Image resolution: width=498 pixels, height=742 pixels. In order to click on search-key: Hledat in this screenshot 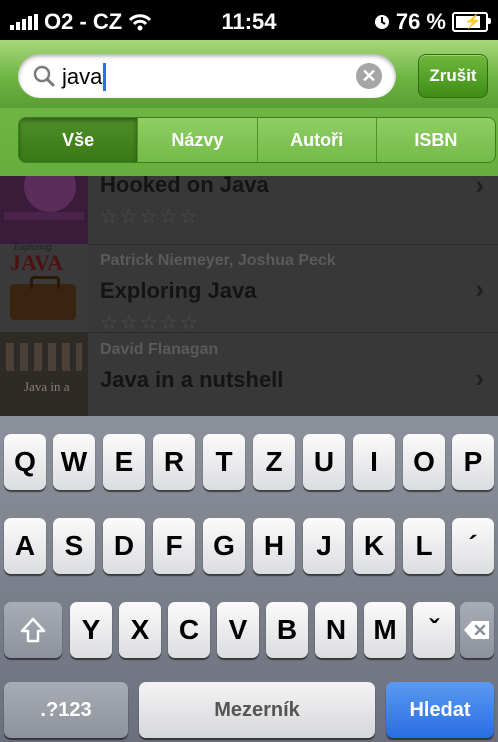, I will do `click(440, 710)`.